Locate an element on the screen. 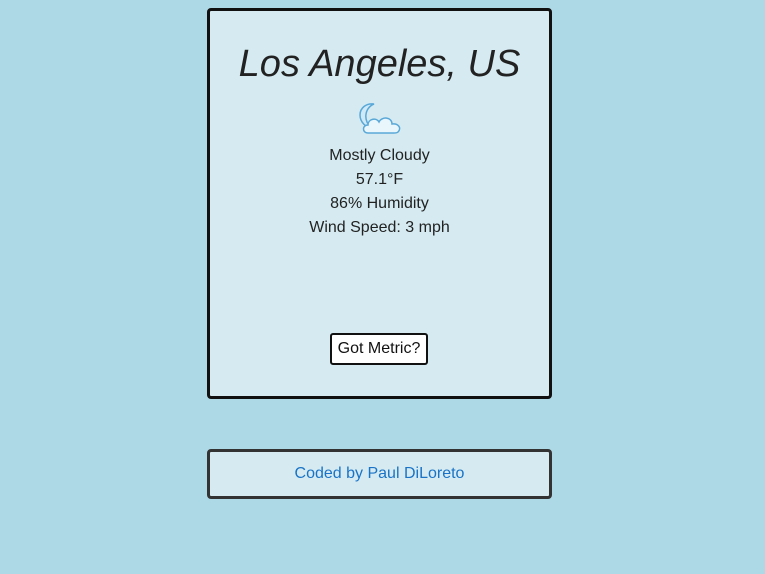 This screenshot has width=765, height=574. temperature-value: 57.1°F is located at coordinates (379, 179).